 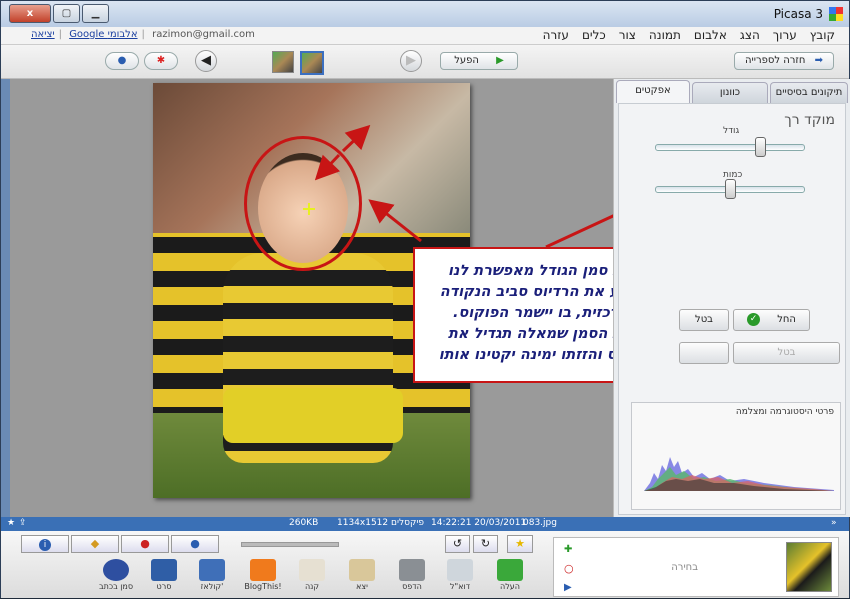 I want to click on email-icon, so click(x=460, y=570).